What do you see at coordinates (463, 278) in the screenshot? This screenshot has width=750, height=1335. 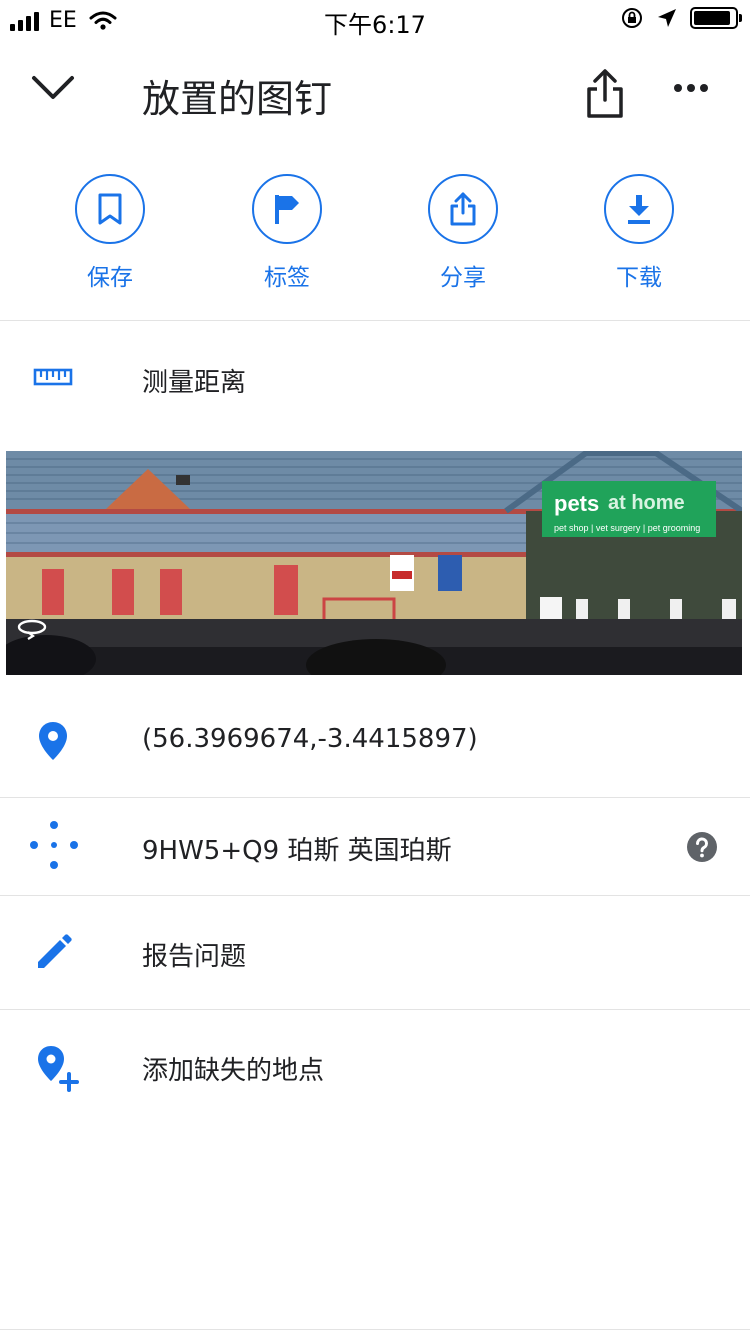 I see `share-label: 分享` at bounding box center [463, 278].